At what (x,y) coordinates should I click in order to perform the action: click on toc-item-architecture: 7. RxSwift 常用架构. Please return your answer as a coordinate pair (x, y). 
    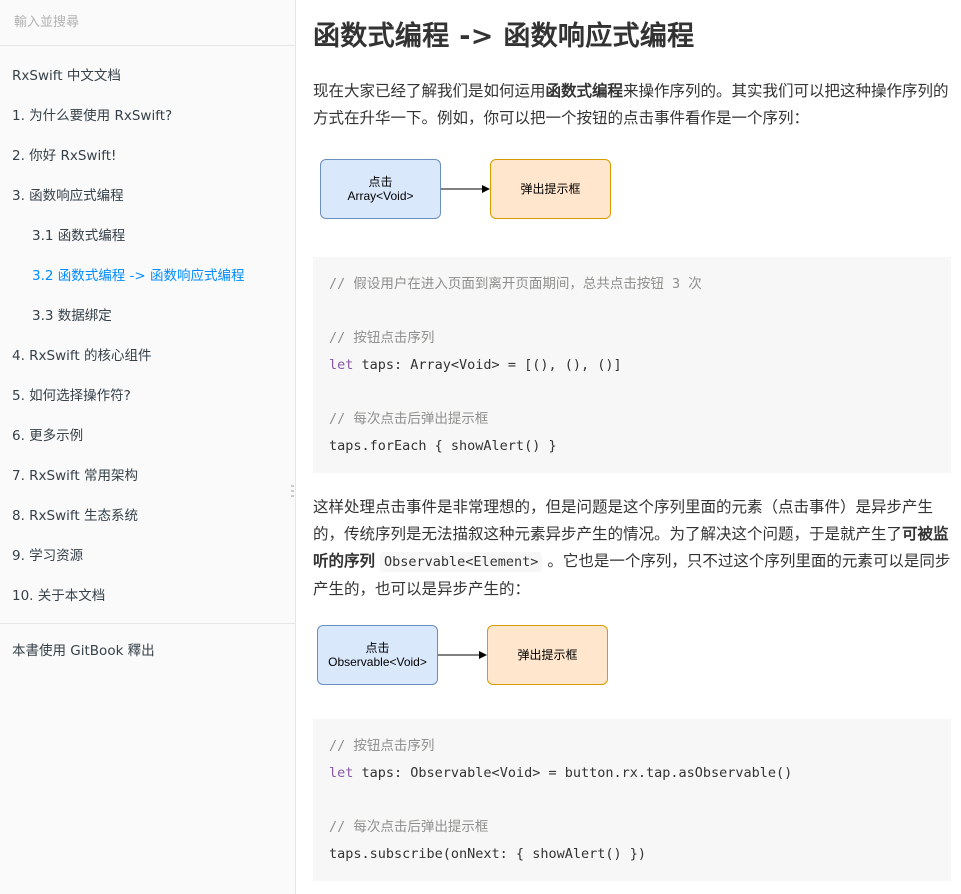
    Looking at the image, I should click on (147, 476).